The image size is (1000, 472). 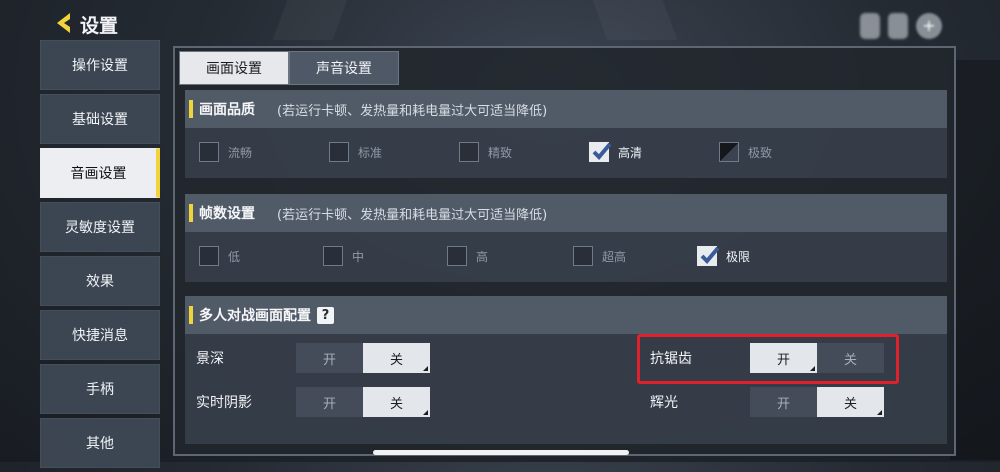 I want to click on option-ultra: 极致, so click(x=745, y=152).